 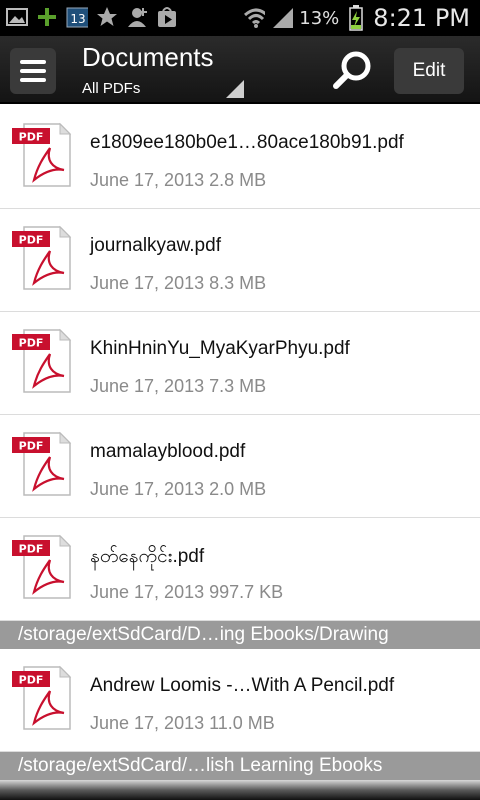 What do you see at coordinates (148, 57) in the screenshot?
I see `page-title: Documents` at bounding box center [148, 57].